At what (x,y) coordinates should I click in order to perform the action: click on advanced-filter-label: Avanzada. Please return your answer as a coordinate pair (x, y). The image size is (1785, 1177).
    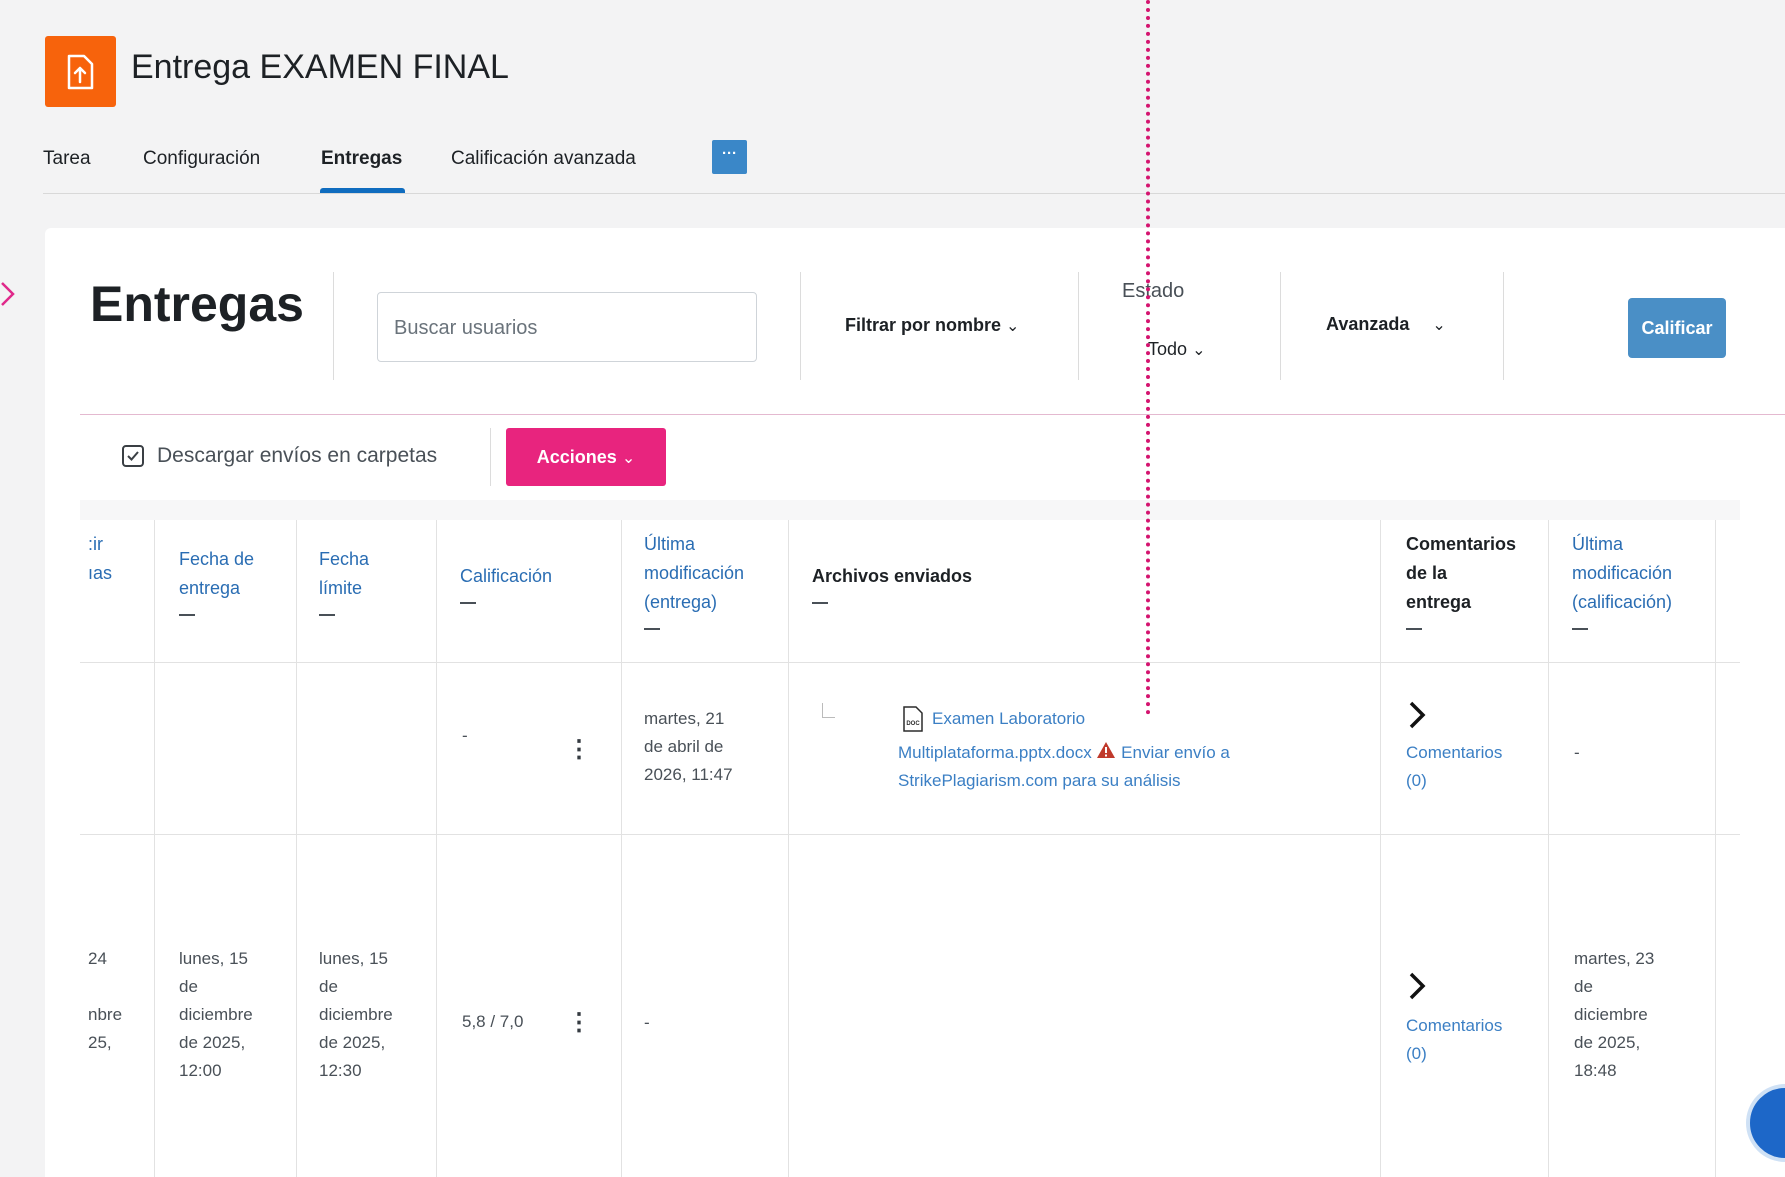
    Looking at the image, I should click on (1368, 324).